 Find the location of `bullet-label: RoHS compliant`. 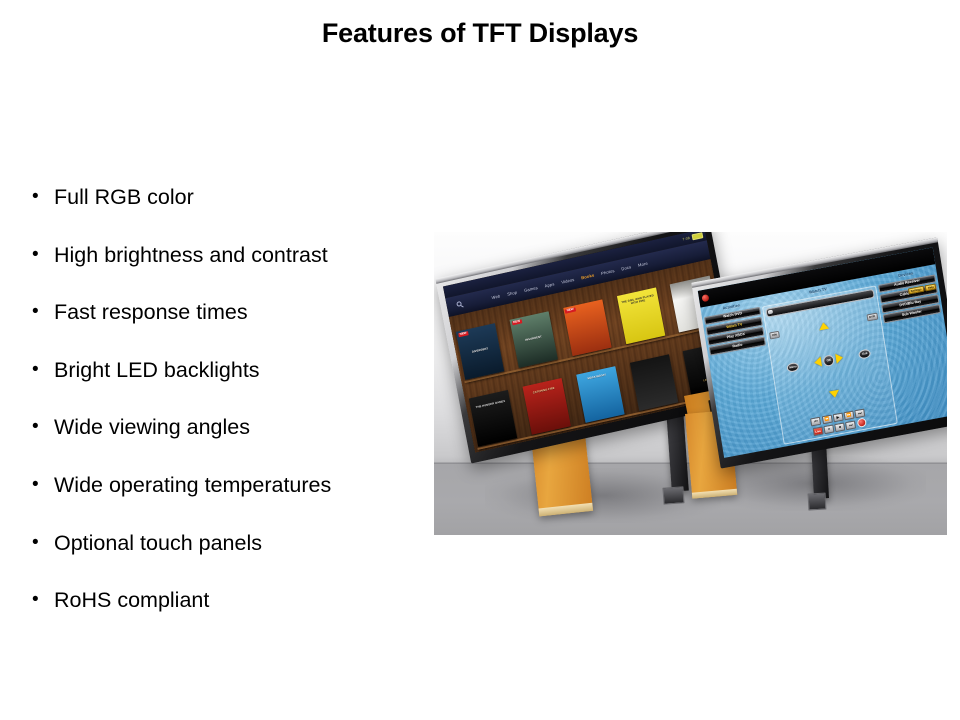

bullet-label: RoHS compliant is located at coordinates (132, 600).